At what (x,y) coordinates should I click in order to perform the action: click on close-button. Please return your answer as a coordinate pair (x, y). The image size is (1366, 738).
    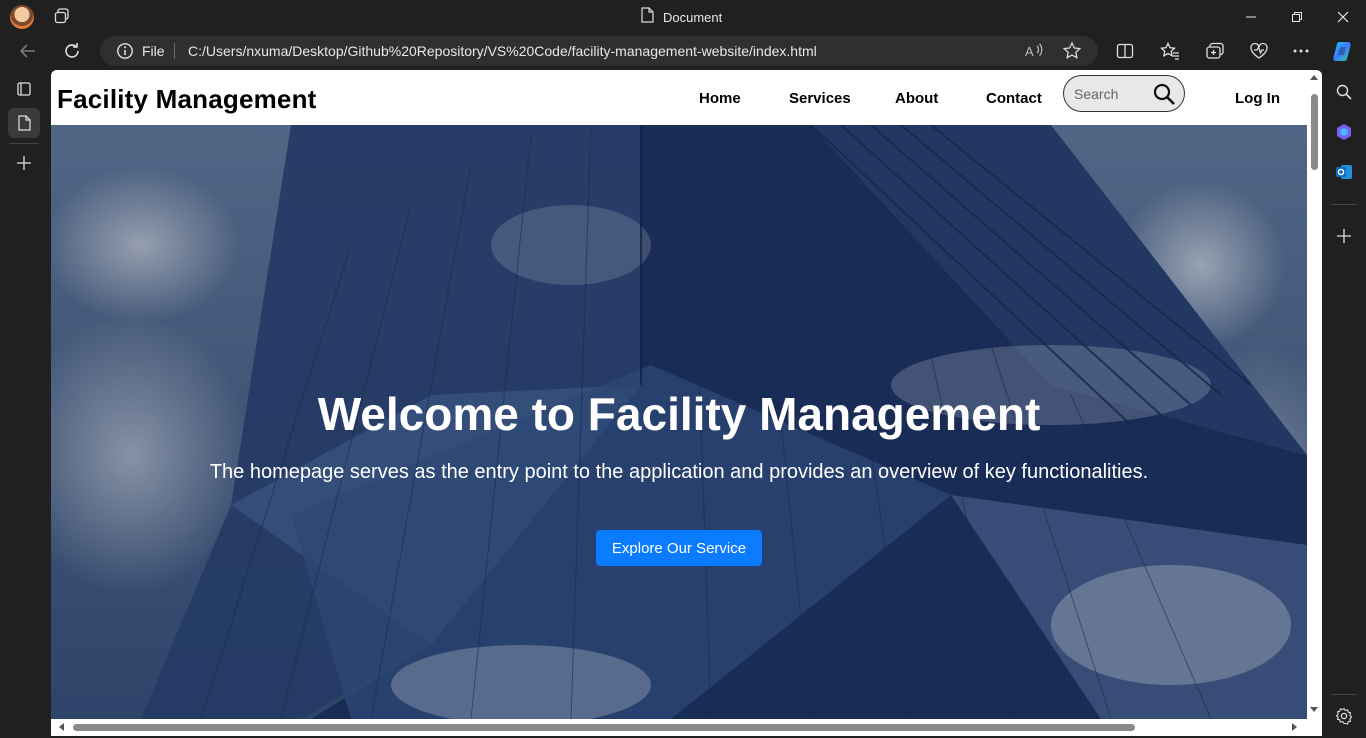
    Looking at the image, I should click on (1343, 16).